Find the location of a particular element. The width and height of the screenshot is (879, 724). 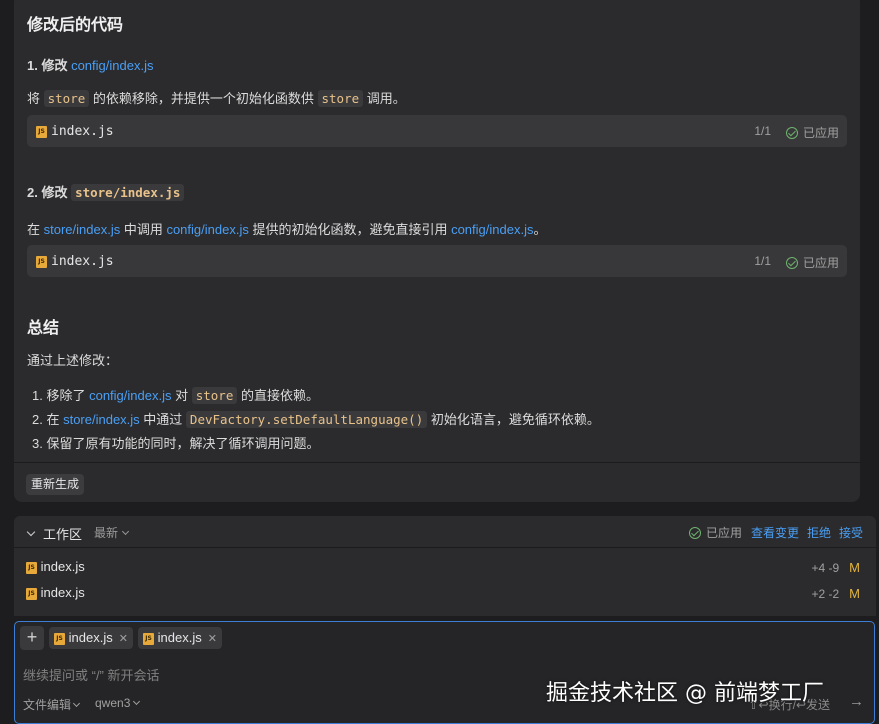

step1-heading: 1. 修改 config/index.js is located at coordinates (90, 65).